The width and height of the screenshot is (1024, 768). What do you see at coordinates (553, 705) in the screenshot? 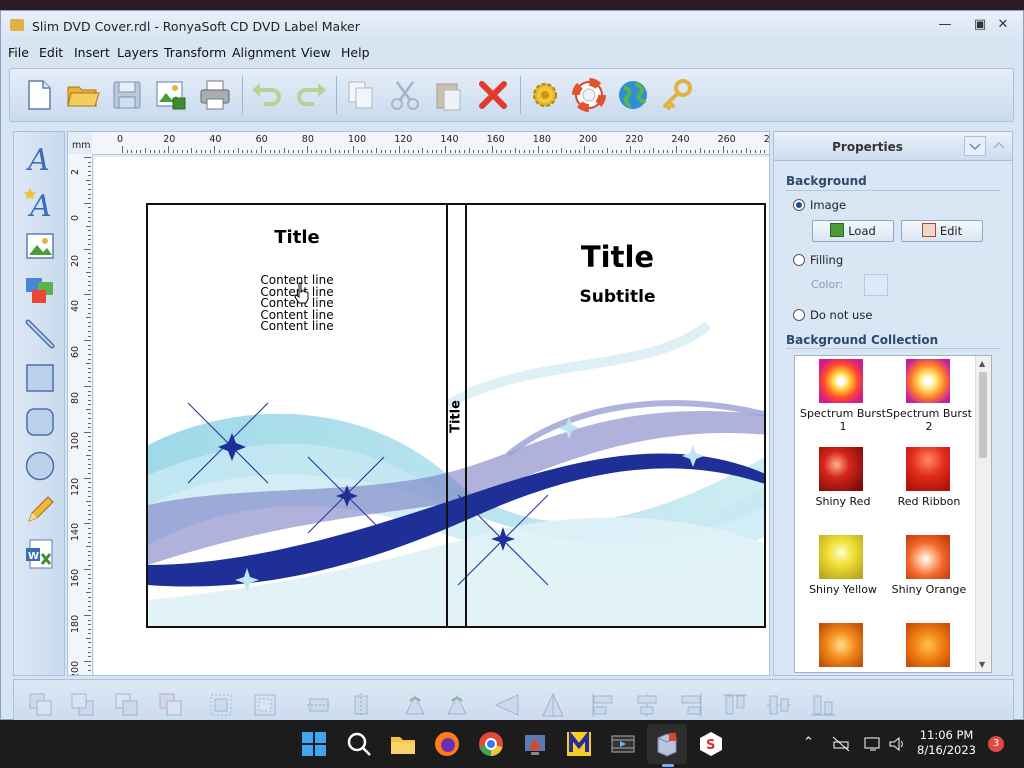
I see `flip-vertical-icon` at bounding box center [553, 705].